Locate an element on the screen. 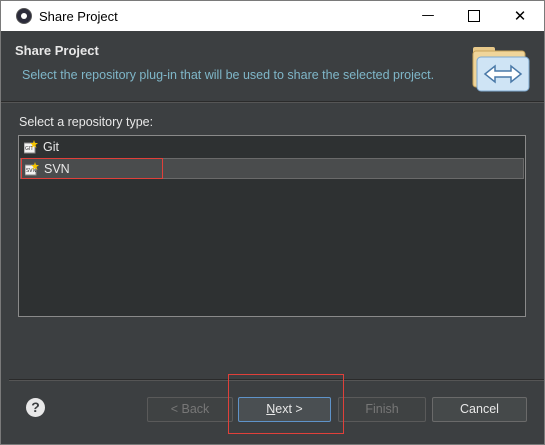  minimize-button: — is located at coordinates (428, 16).